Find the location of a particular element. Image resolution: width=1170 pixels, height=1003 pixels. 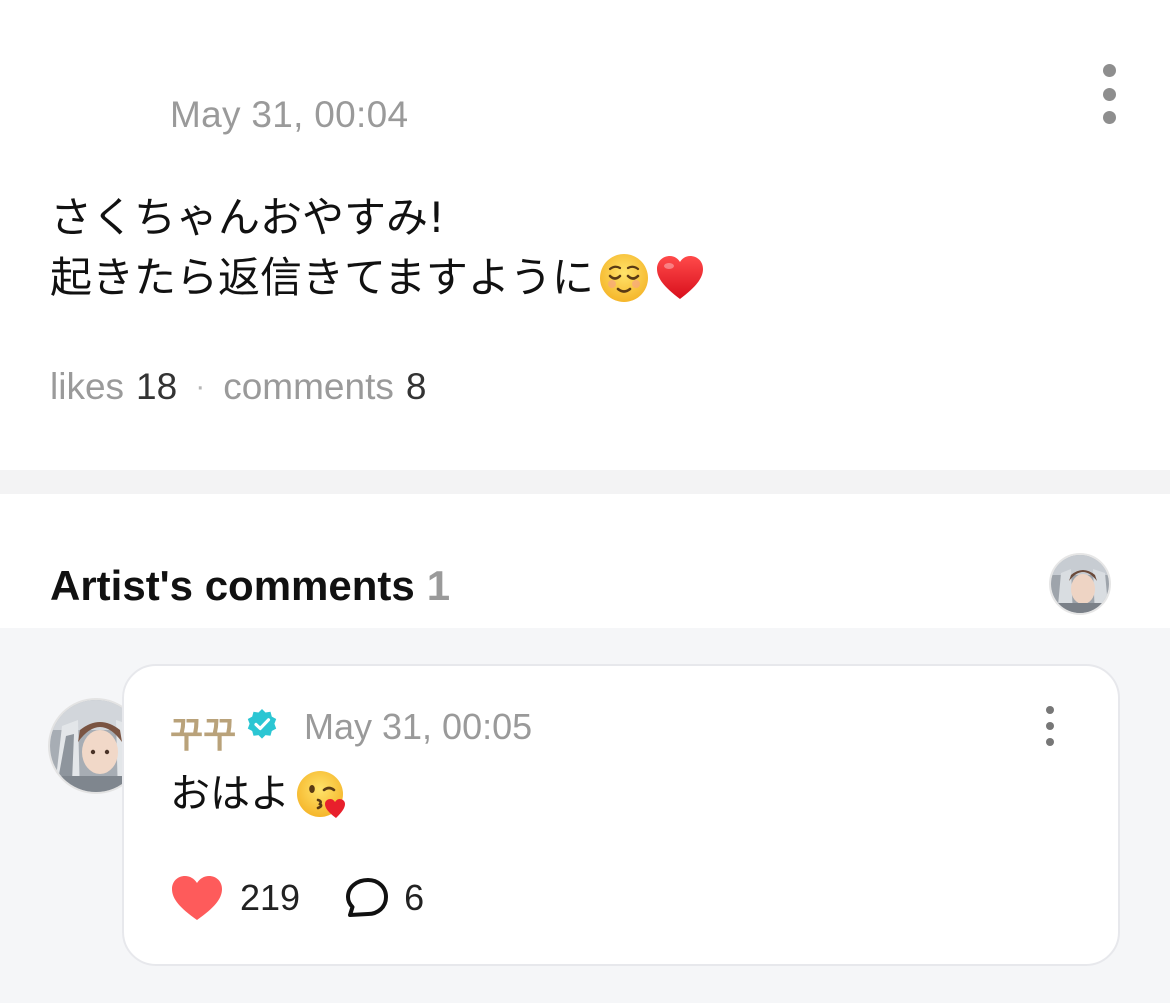

likes-label: likes is located at coordinates (87, 387).